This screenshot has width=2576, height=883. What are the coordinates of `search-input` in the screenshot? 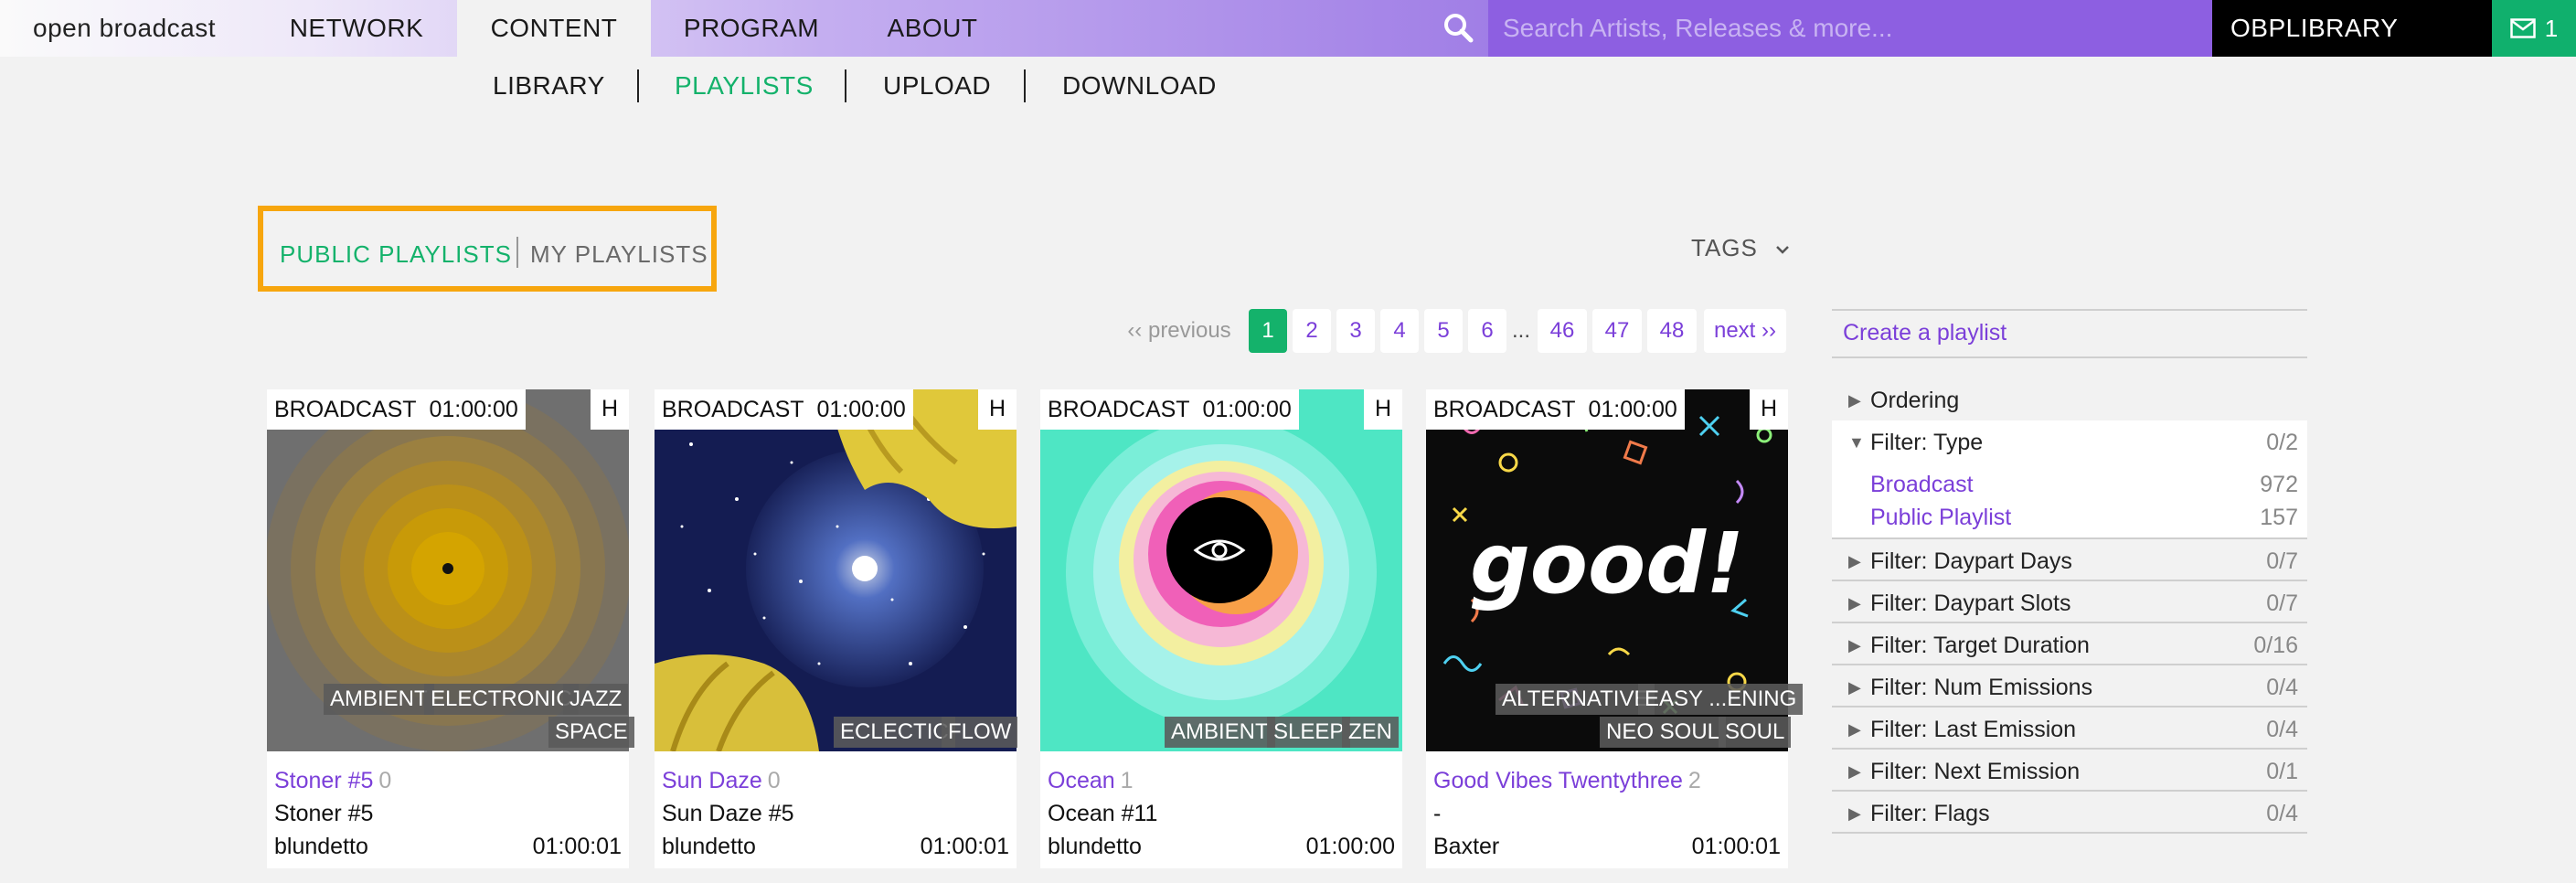 It's located at (1857, 28).